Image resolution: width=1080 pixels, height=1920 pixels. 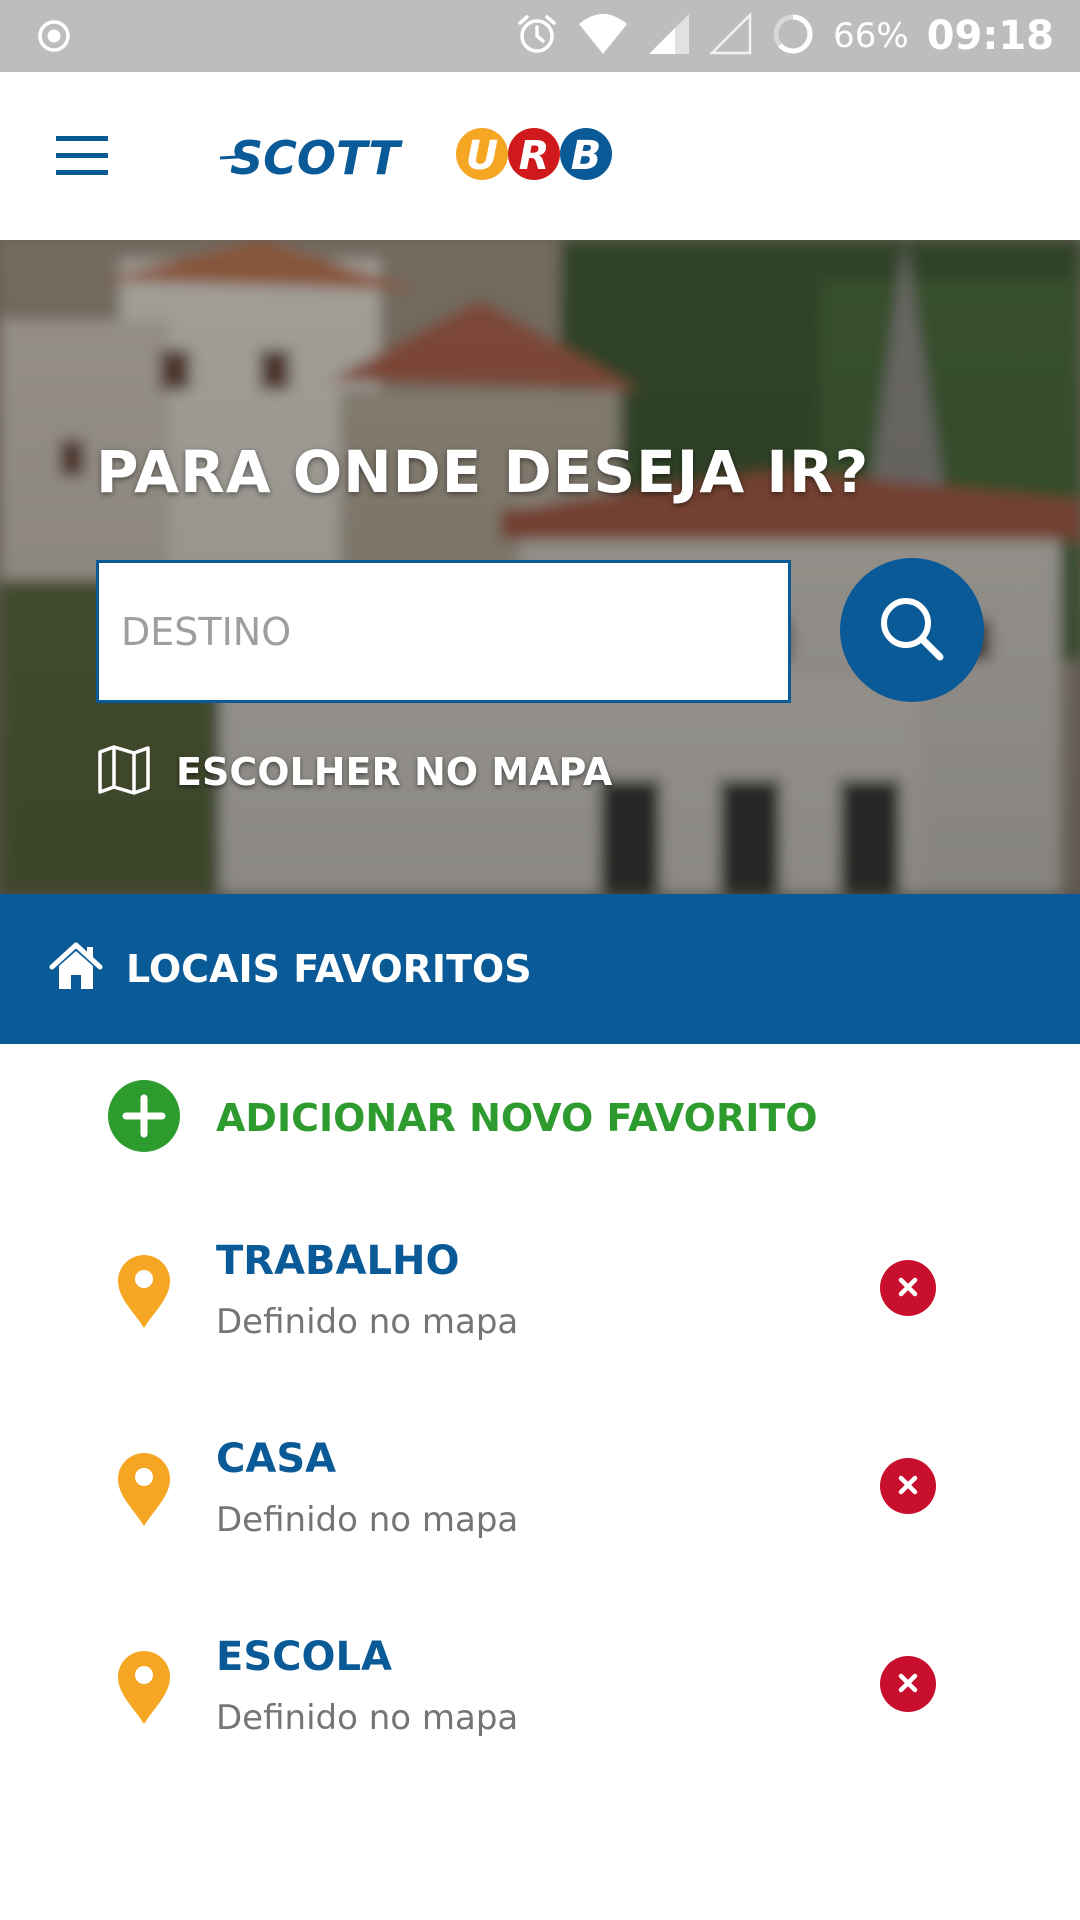 I want to click on favorite-item: ESCOLA Definido no mapa, so click(x=540, y=1705).